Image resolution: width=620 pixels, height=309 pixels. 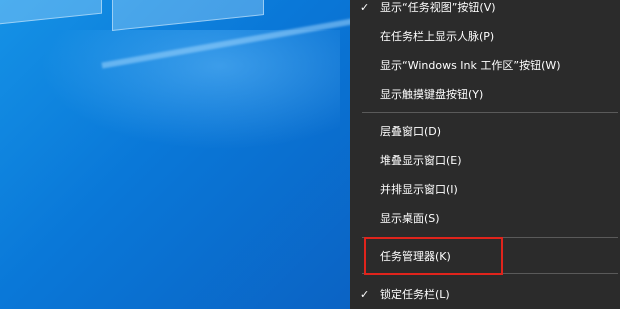 I want to click on menu-item-label: 显示触摸键盘按钮(Y), so click(x=432, y=94).